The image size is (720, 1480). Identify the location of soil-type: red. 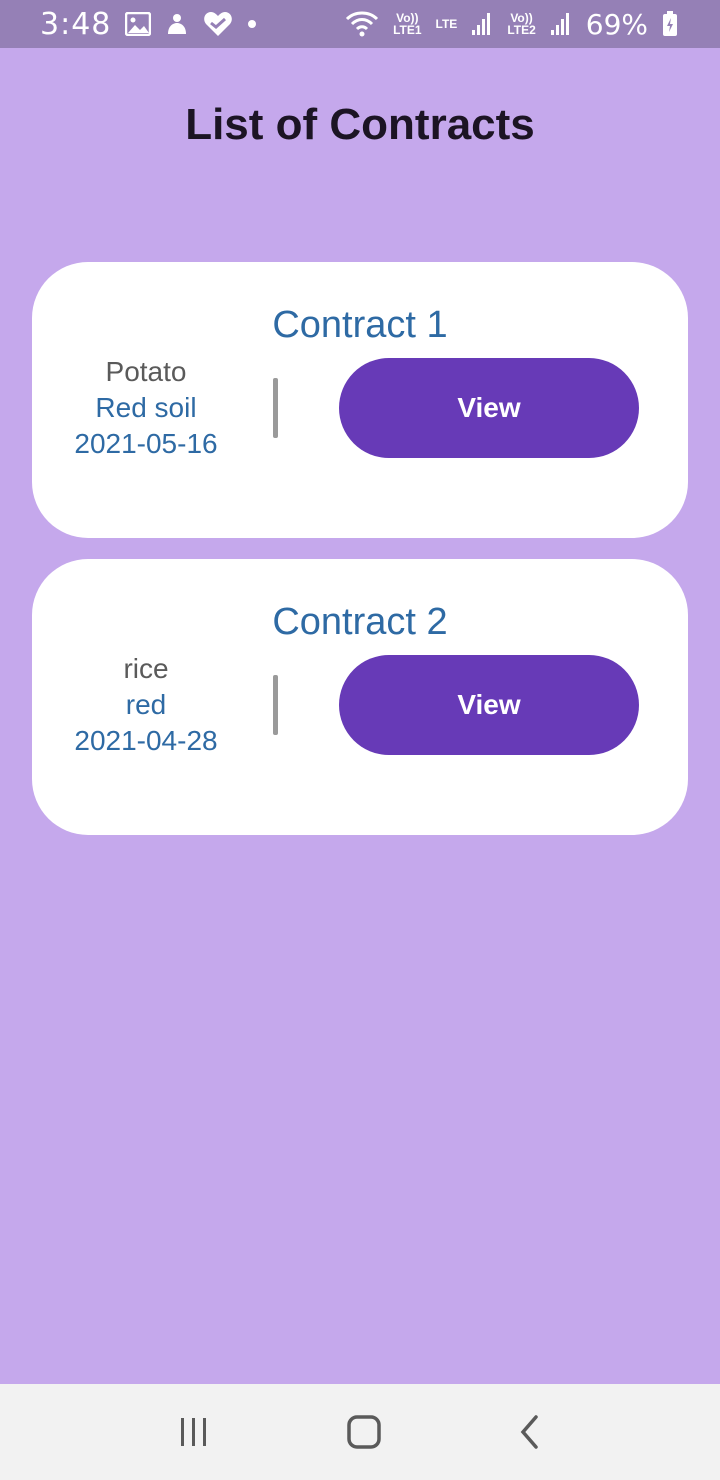
(146, 704).